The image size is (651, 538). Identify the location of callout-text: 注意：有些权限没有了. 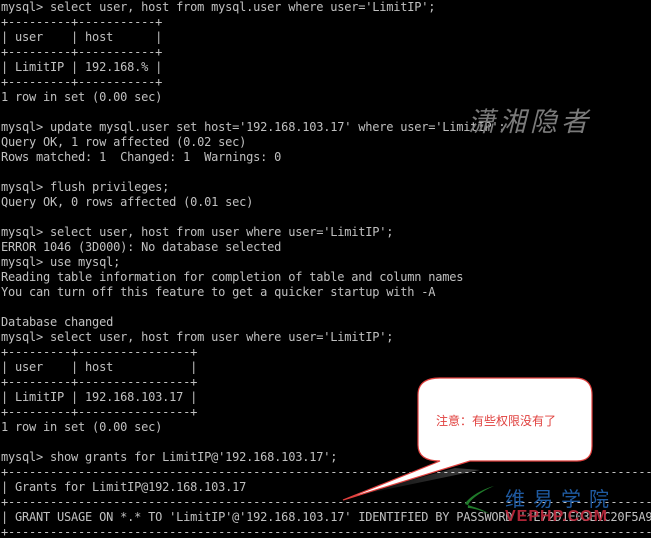
(496, 421).